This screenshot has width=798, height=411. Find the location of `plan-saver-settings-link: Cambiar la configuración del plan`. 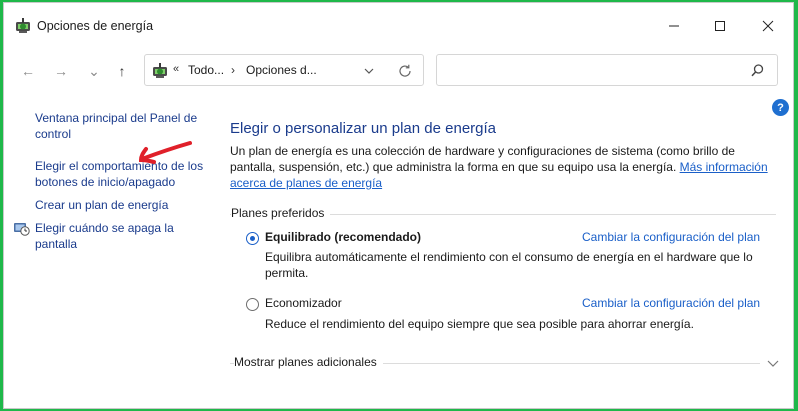

plan-saver-settings-link: Cambiar la configuración del plan is located at coordinates (671, 303).